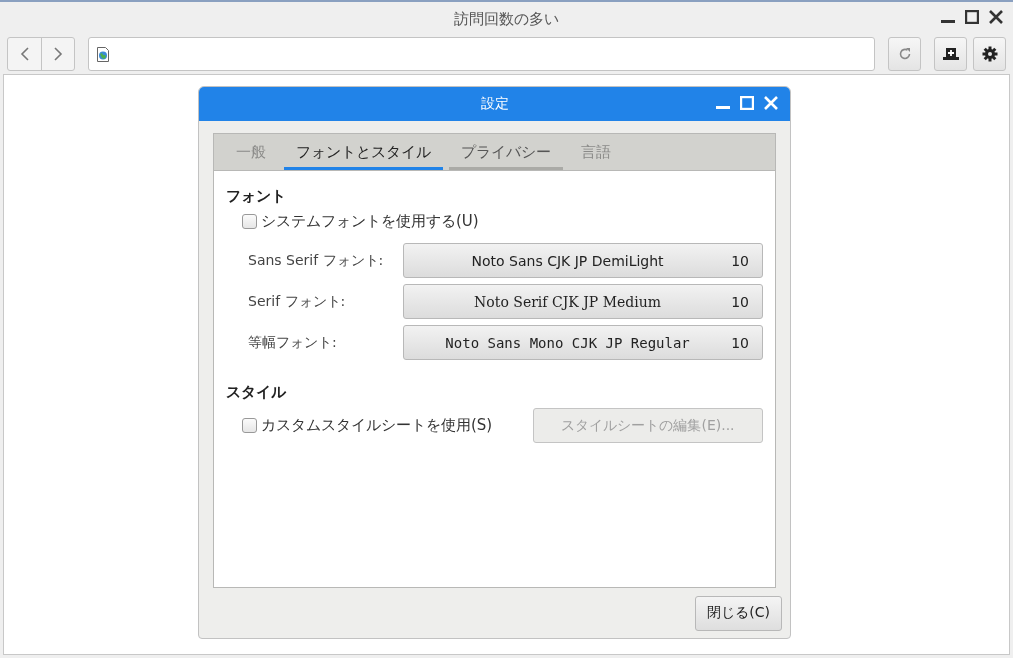 Image resolution: width=1013 pixels, height=658 pixels. What do you see at coordinates (256, 392) in the screenshot?
I see `section-heading: スタイル` at bounding box center [256, 392].